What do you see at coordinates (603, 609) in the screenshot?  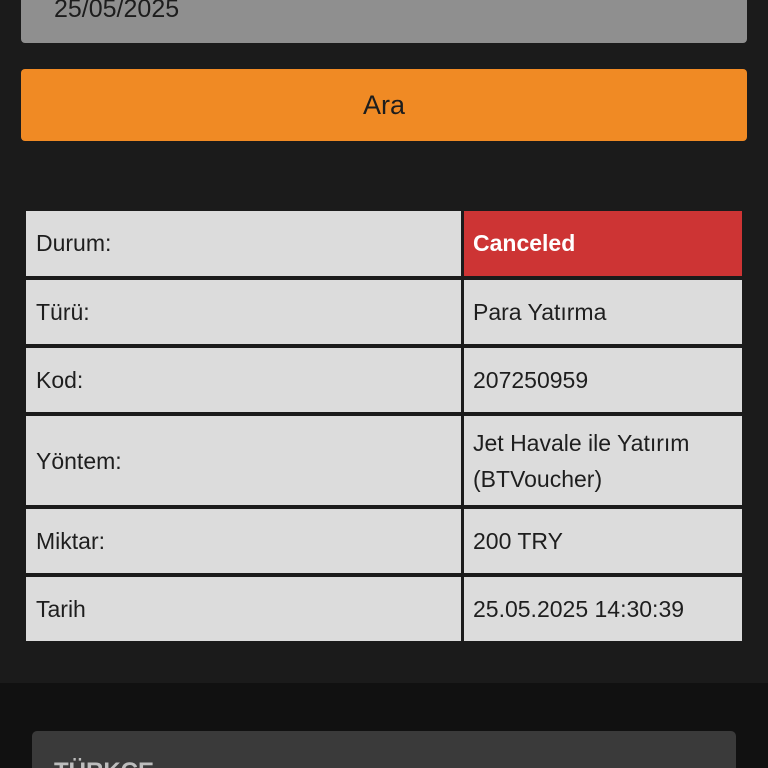 I see `date-value: 25.05.2025 14:30:39` at bounding box center [603, 609].